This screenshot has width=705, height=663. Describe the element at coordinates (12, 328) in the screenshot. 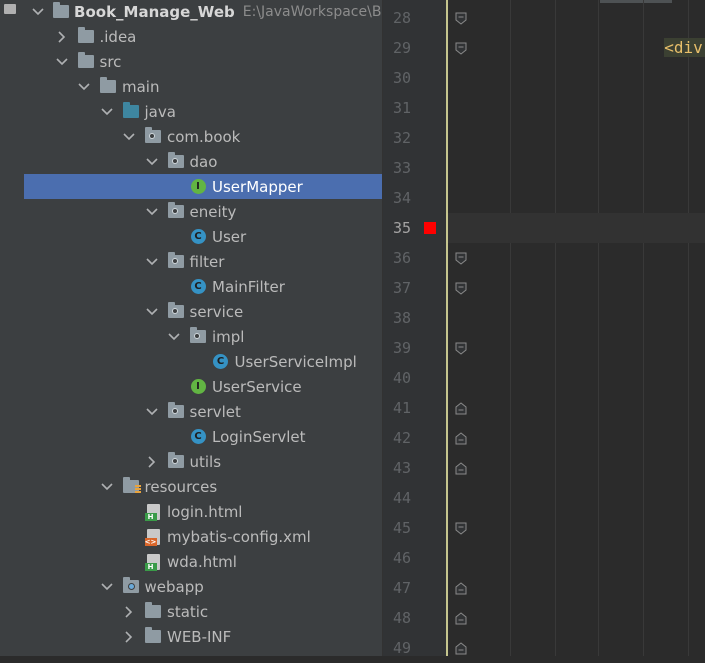

I see `tool-window-strip` at that location.